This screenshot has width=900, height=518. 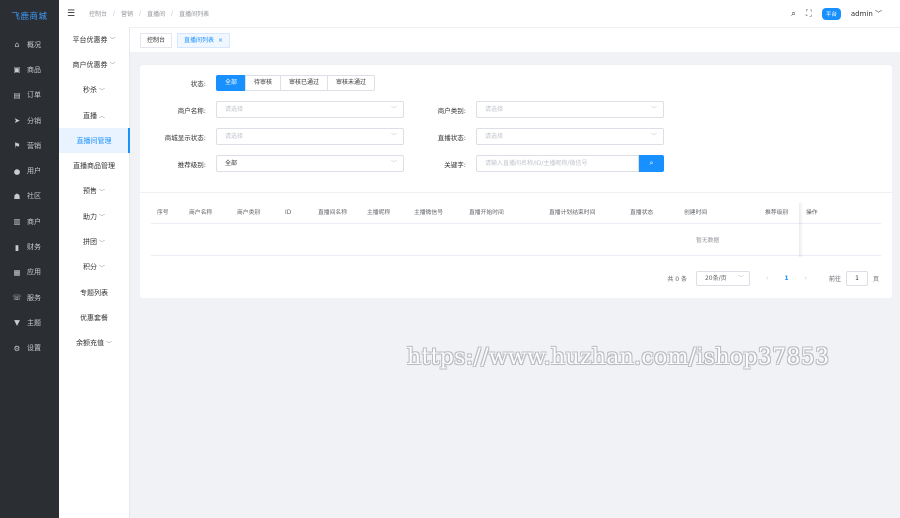 What do you see at coordinates (156, 40) in the screenshot?
I see `tag-console: 控制台` at bounding box center [156, 40].